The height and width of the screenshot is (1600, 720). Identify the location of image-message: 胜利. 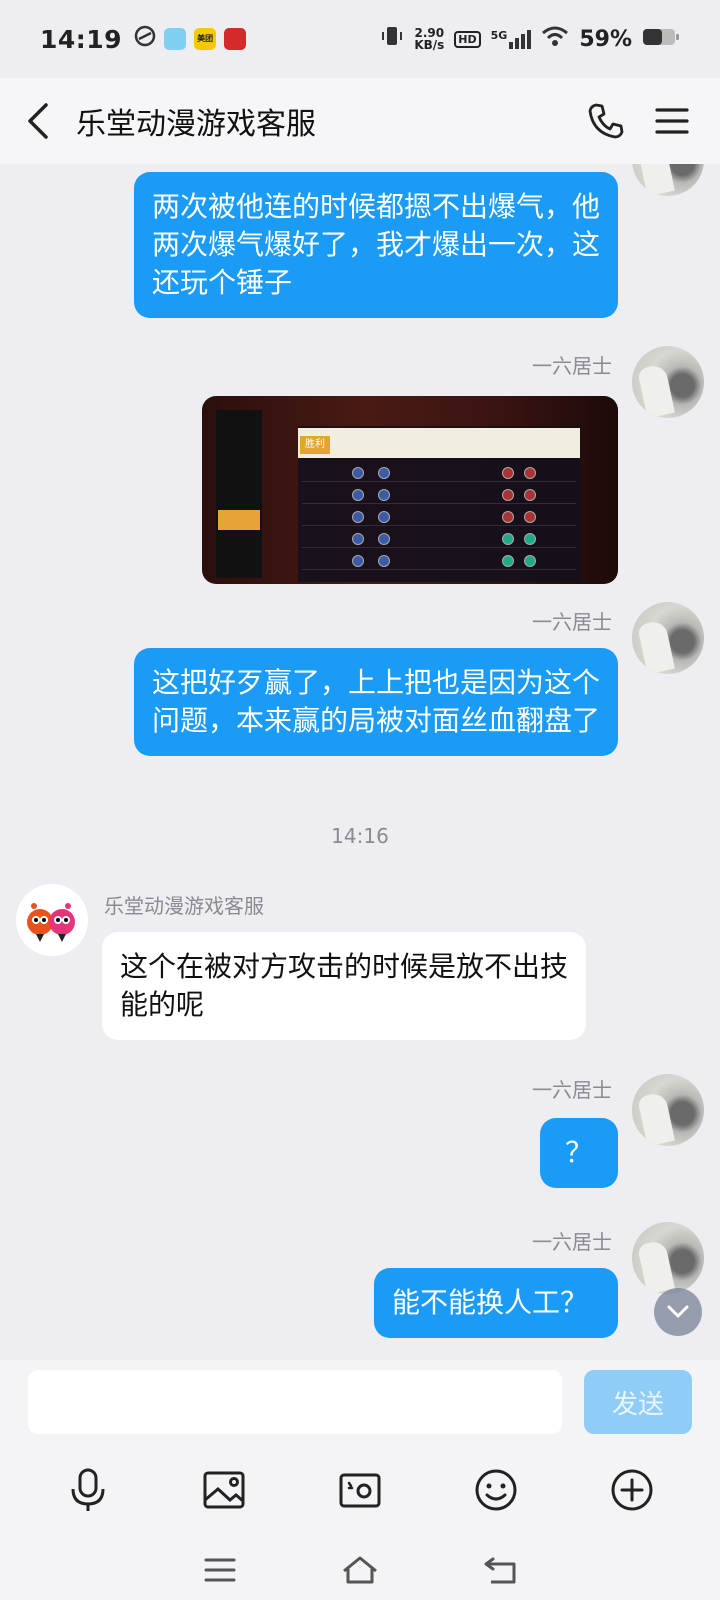
(410, 490).